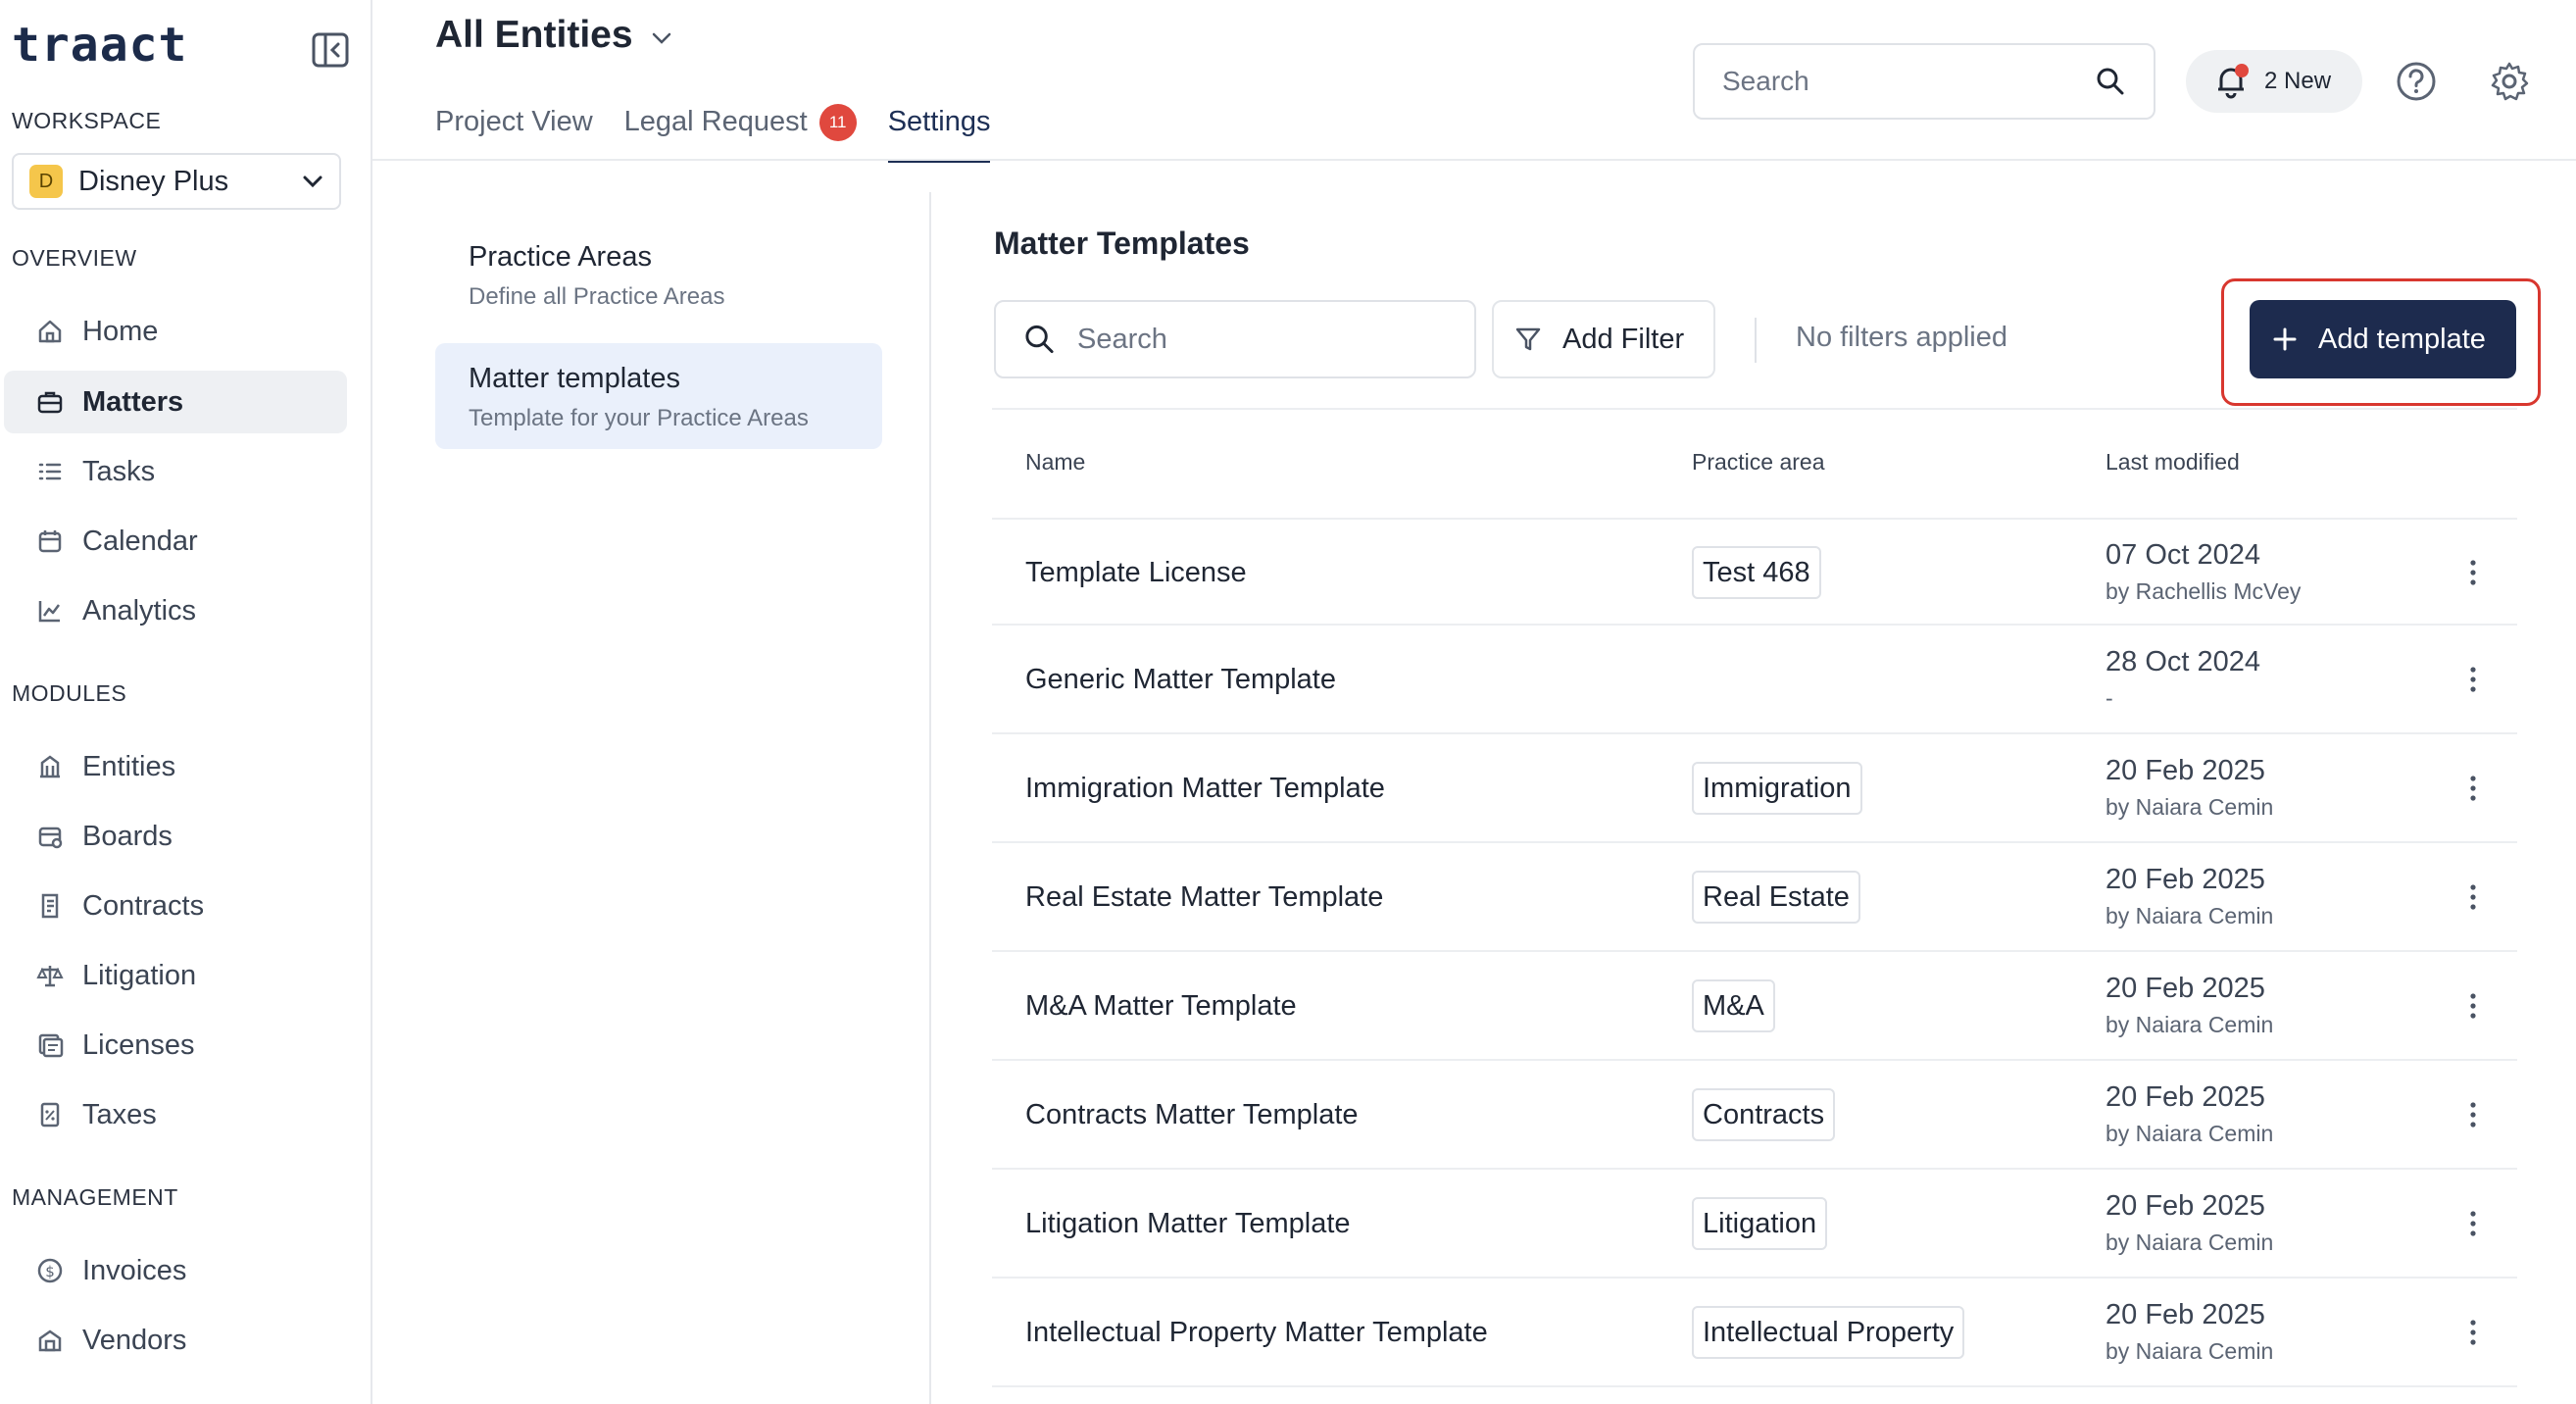  I want to click on sidebar-item-home: Home, so click(175, 331).